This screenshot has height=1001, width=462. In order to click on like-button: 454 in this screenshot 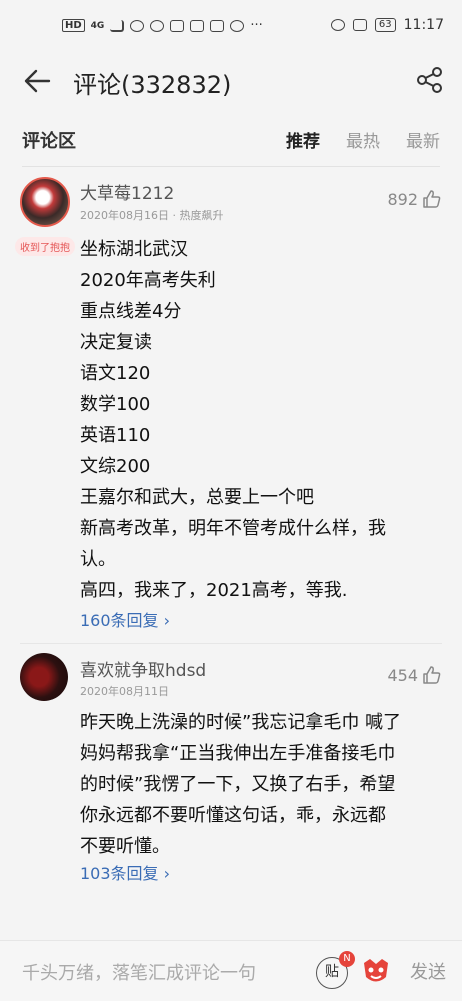, I will do `click(414, 675)`.